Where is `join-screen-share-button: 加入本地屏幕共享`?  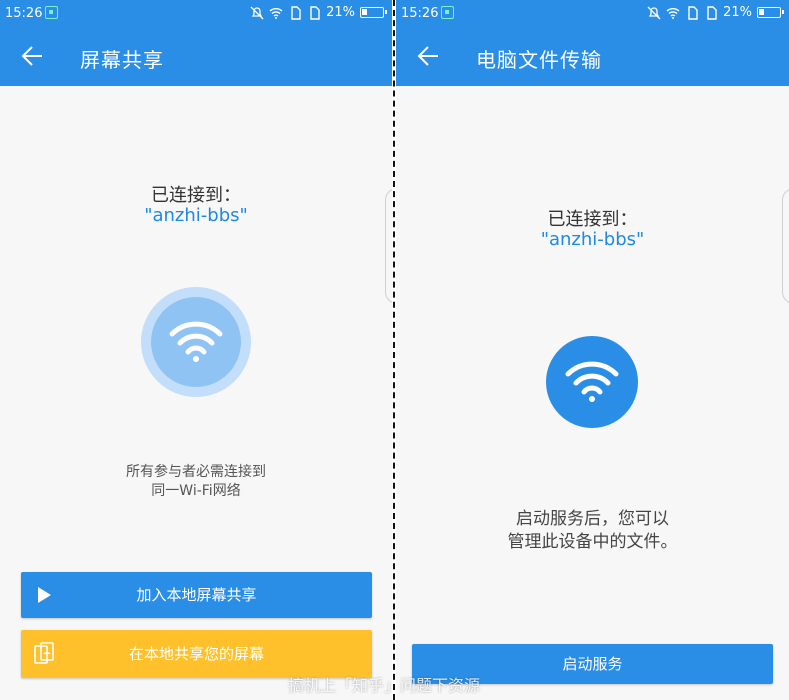
join-screen-share-button: 加入本地屏幕共享 is located at coordinates (196, 595).